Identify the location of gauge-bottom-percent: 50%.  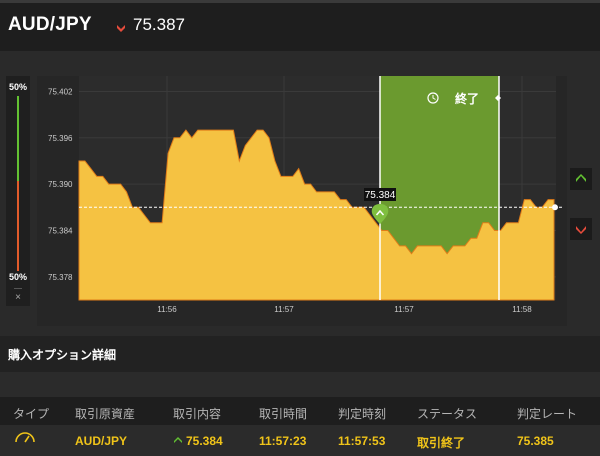
(17, 277).